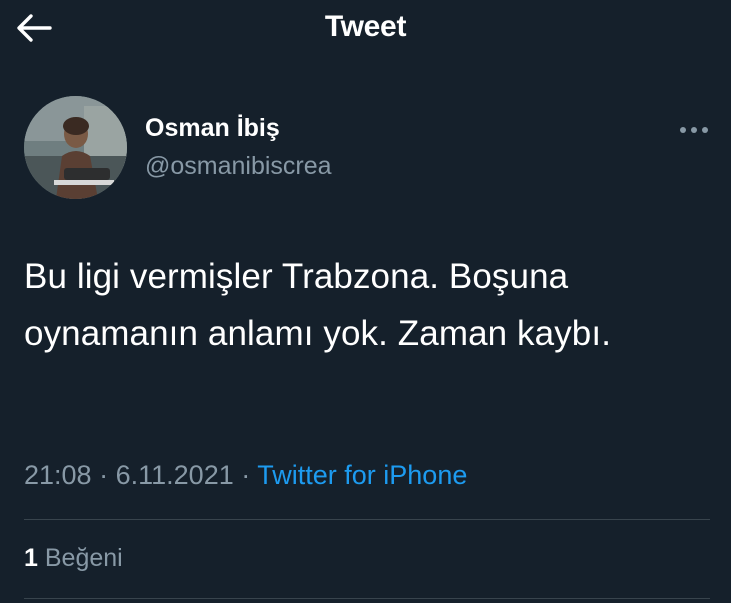  What do you see at coordinates (365, 26) in the screenshot?
I see `page-title: Tweet` at bounding box center [365, 26].